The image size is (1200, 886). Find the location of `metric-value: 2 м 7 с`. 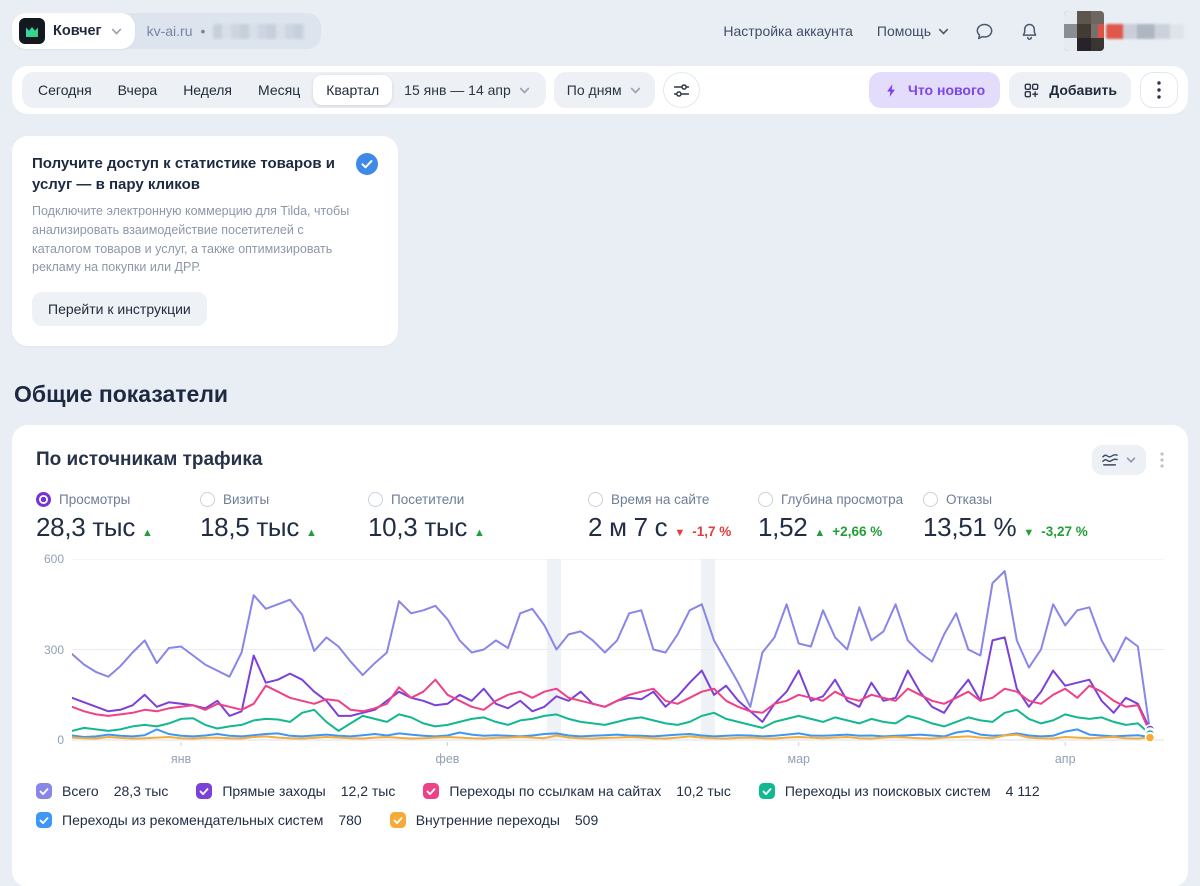

metric-value: 2 м 7 с is located at coordinates (628, 527).